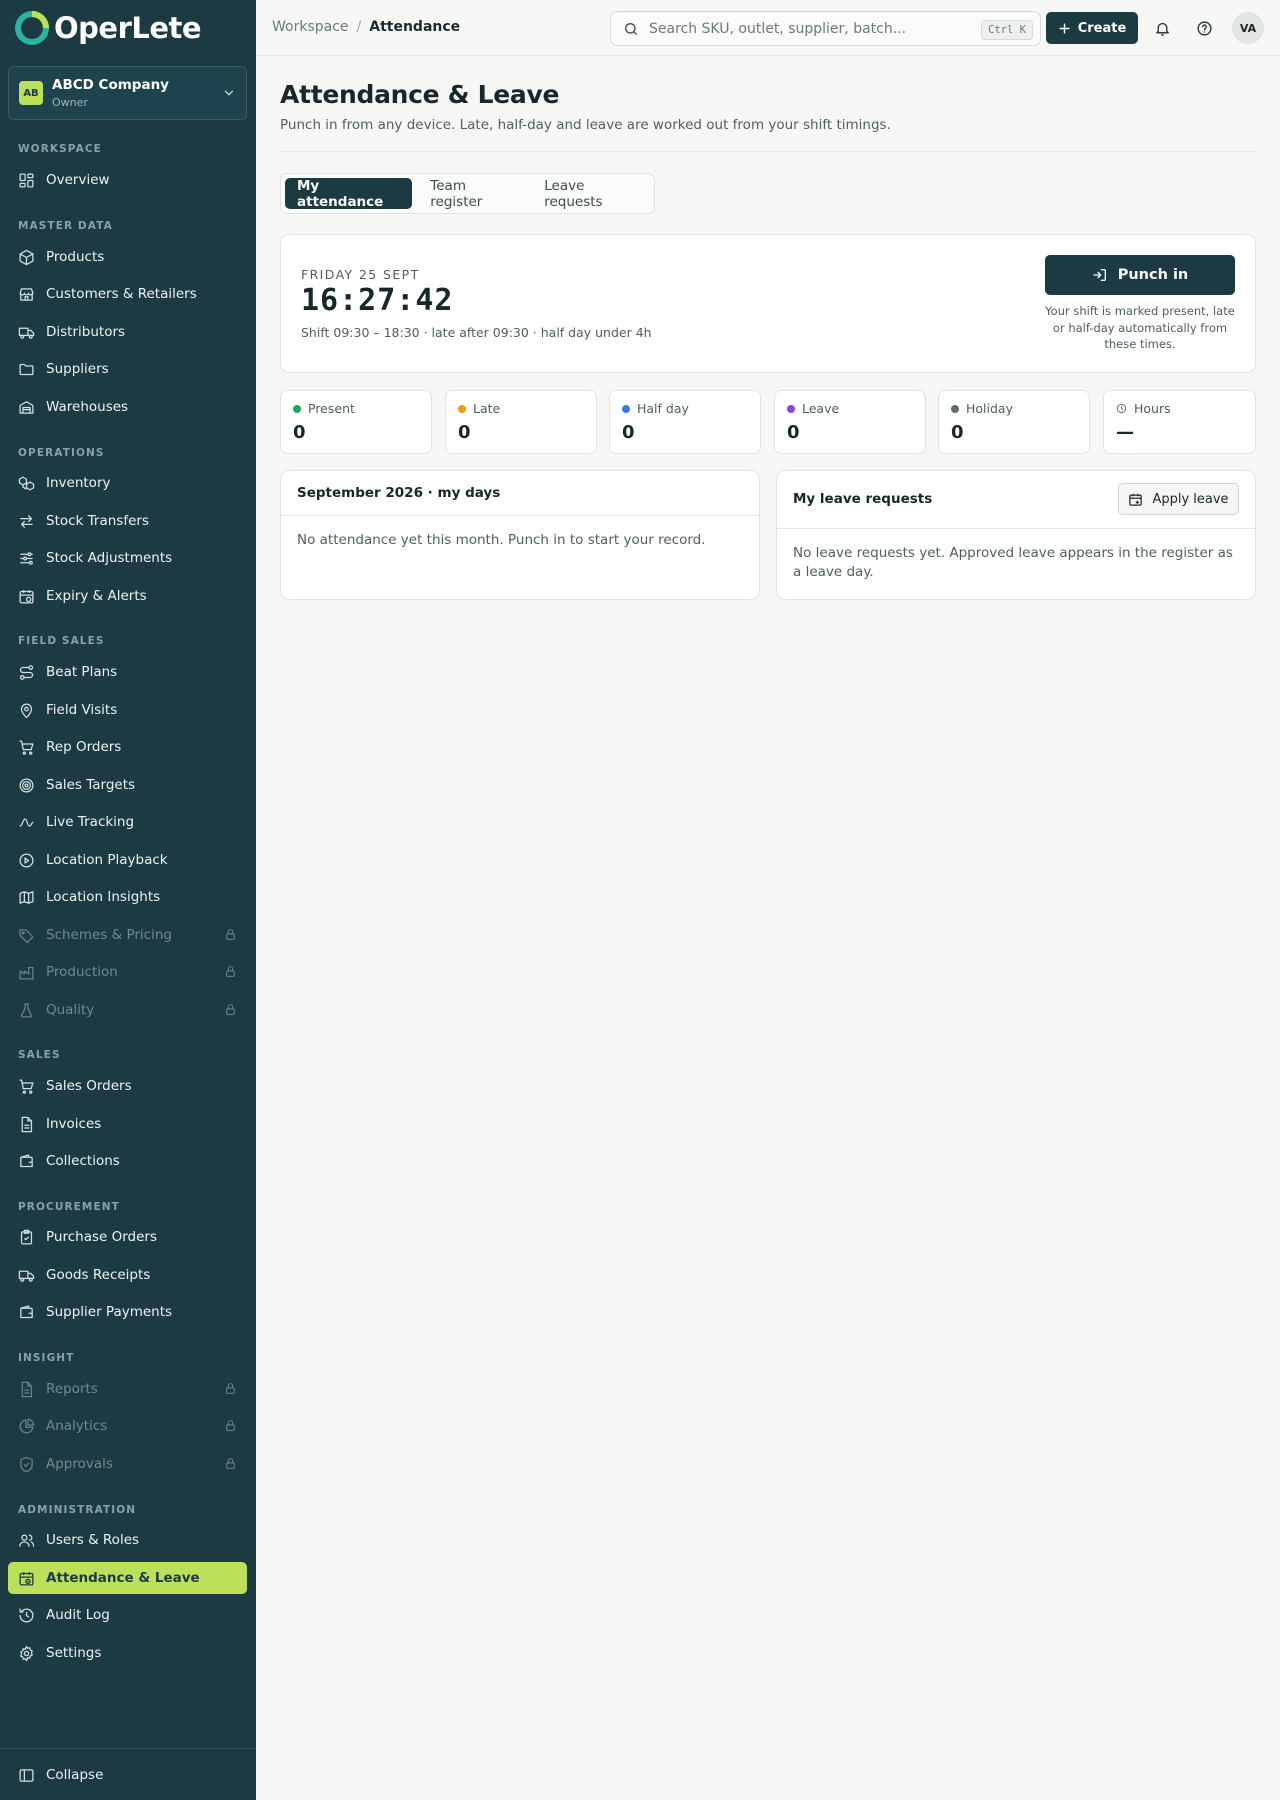 The height and width of the screenshot is (1800, 1280). What do you see at coordinates (26, 558) in the screenshot?
I see `sliders-icon` at bounding box center [26, 558].